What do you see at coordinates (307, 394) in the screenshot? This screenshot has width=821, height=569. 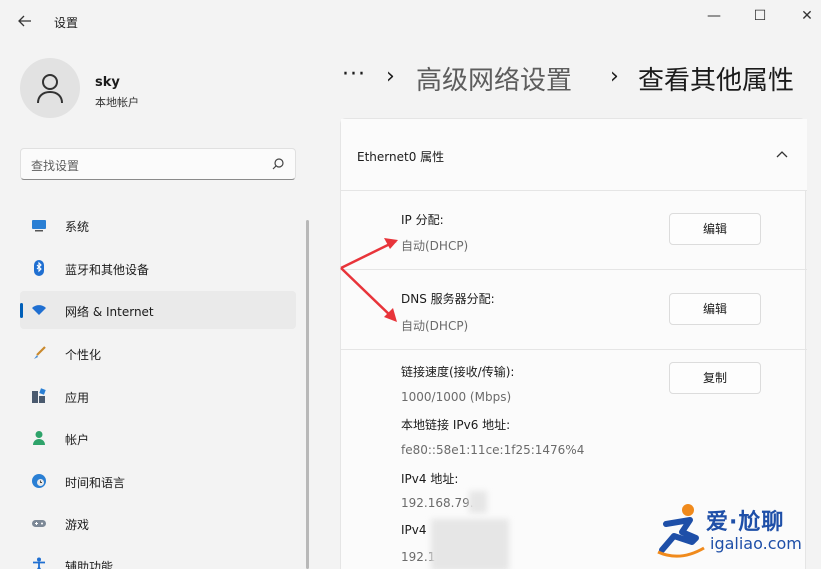 I see `sidebar-scrollbar` at bounding box center [307, 394].